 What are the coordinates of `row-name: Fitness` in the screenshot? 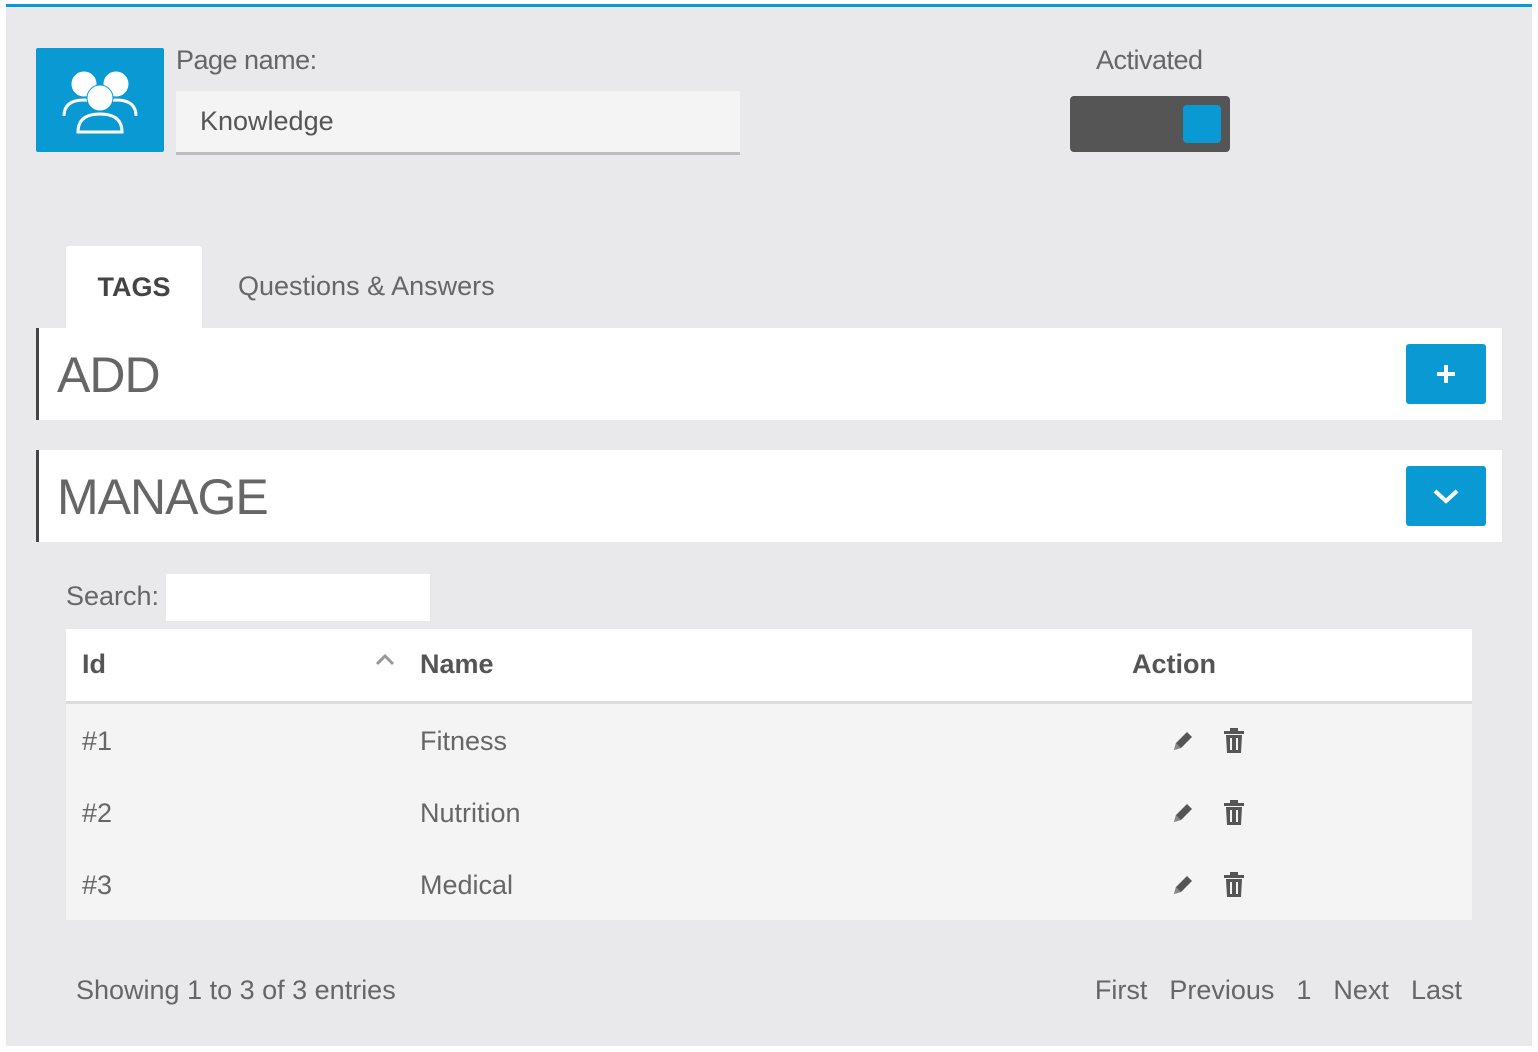 It's located at (464, 741).